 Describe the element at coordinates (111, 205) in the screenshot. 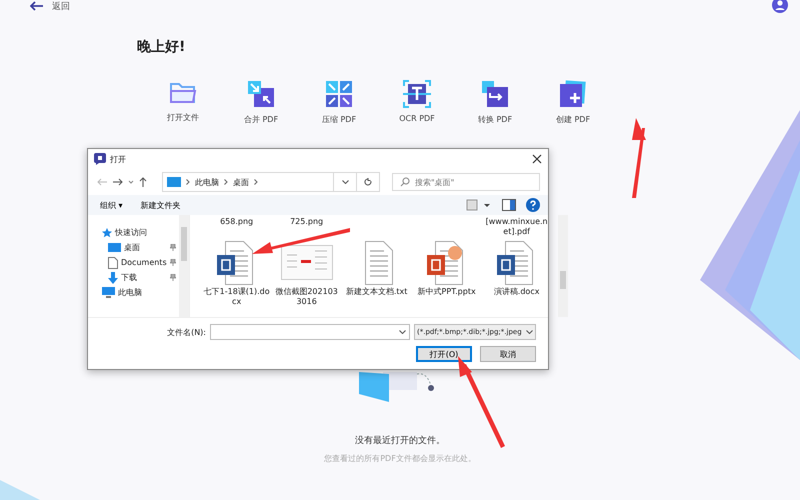

I see `toolbar-button: 组织 ▾` at that location.